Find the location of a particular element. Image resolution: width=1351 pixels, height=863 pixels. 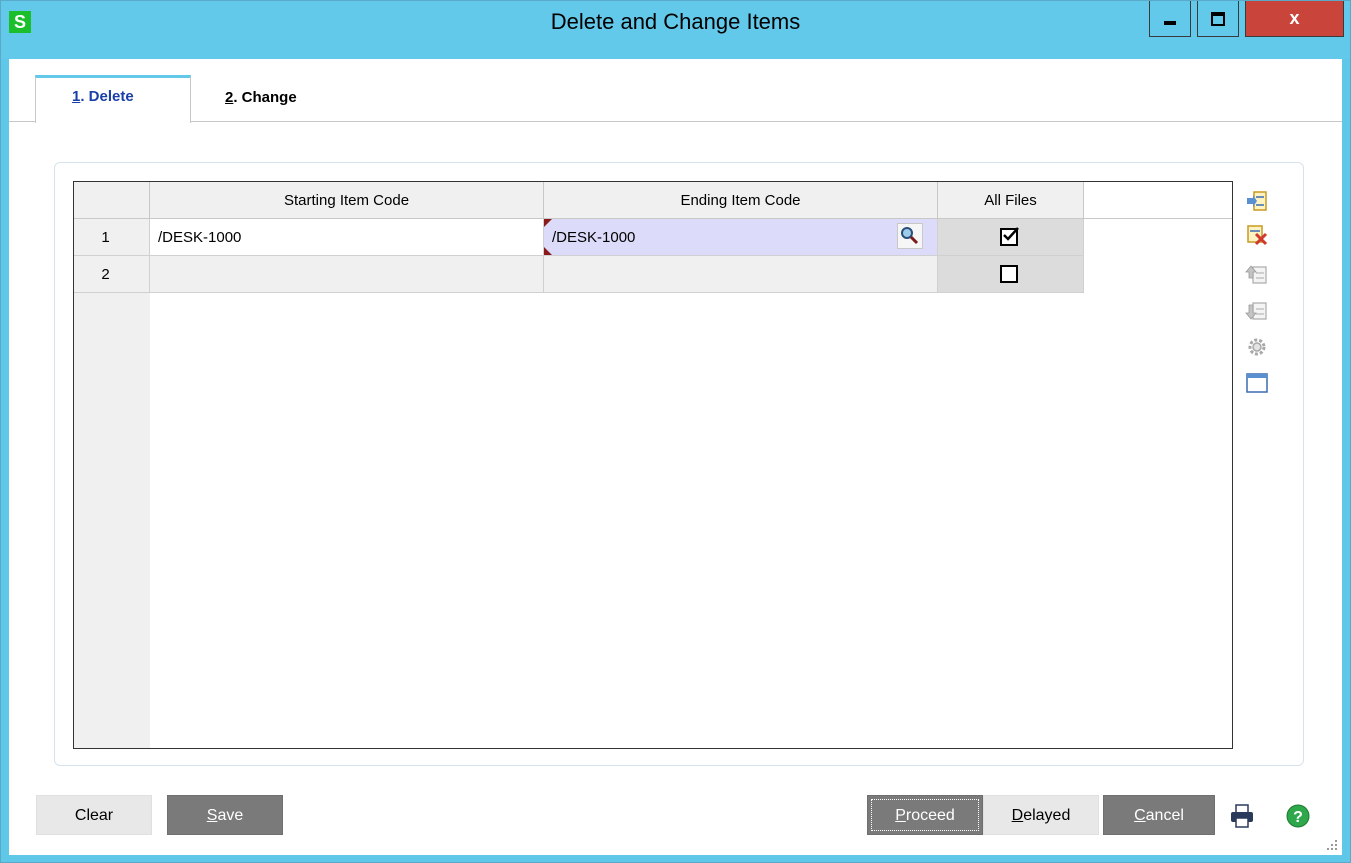

delayed-button: Delayed is located at coordinates (1041, 815).